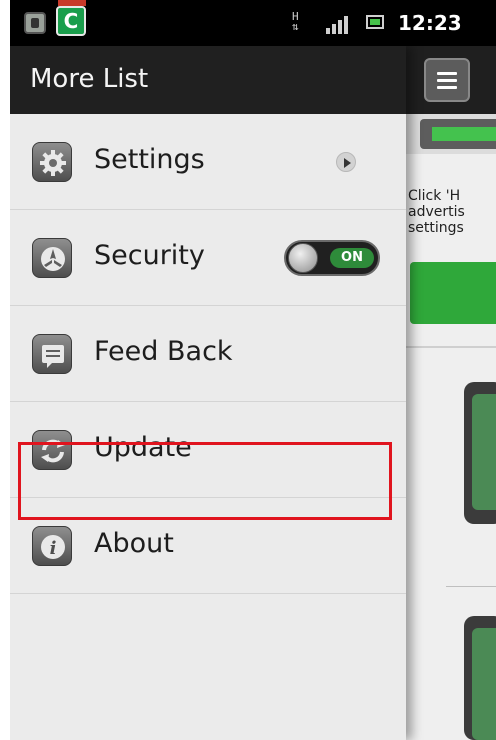  Describe the element at coordinates (208, 162) in the screenshot. I see `menu-item-settings: Settings` at that location.